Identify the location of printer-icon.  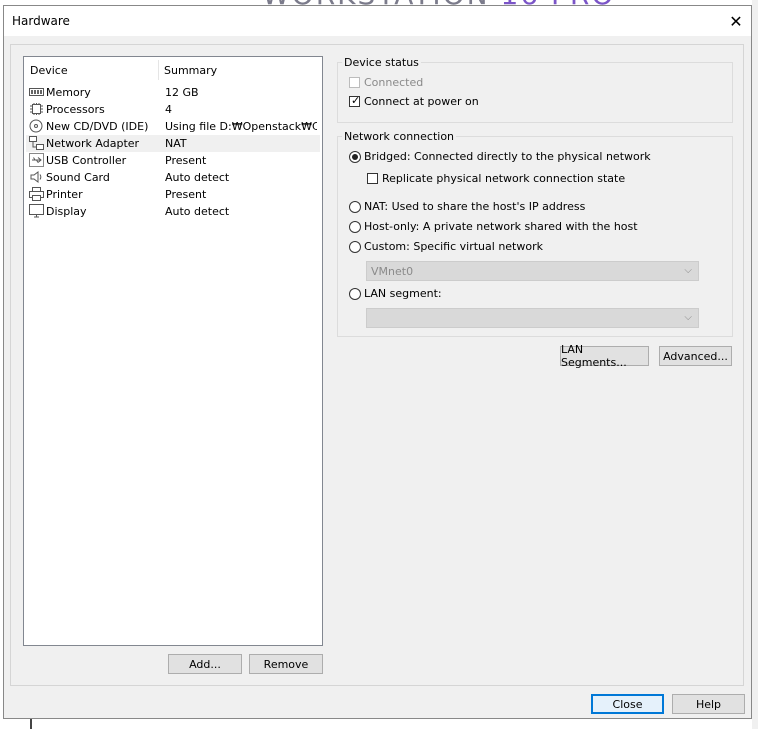
(36, 194).